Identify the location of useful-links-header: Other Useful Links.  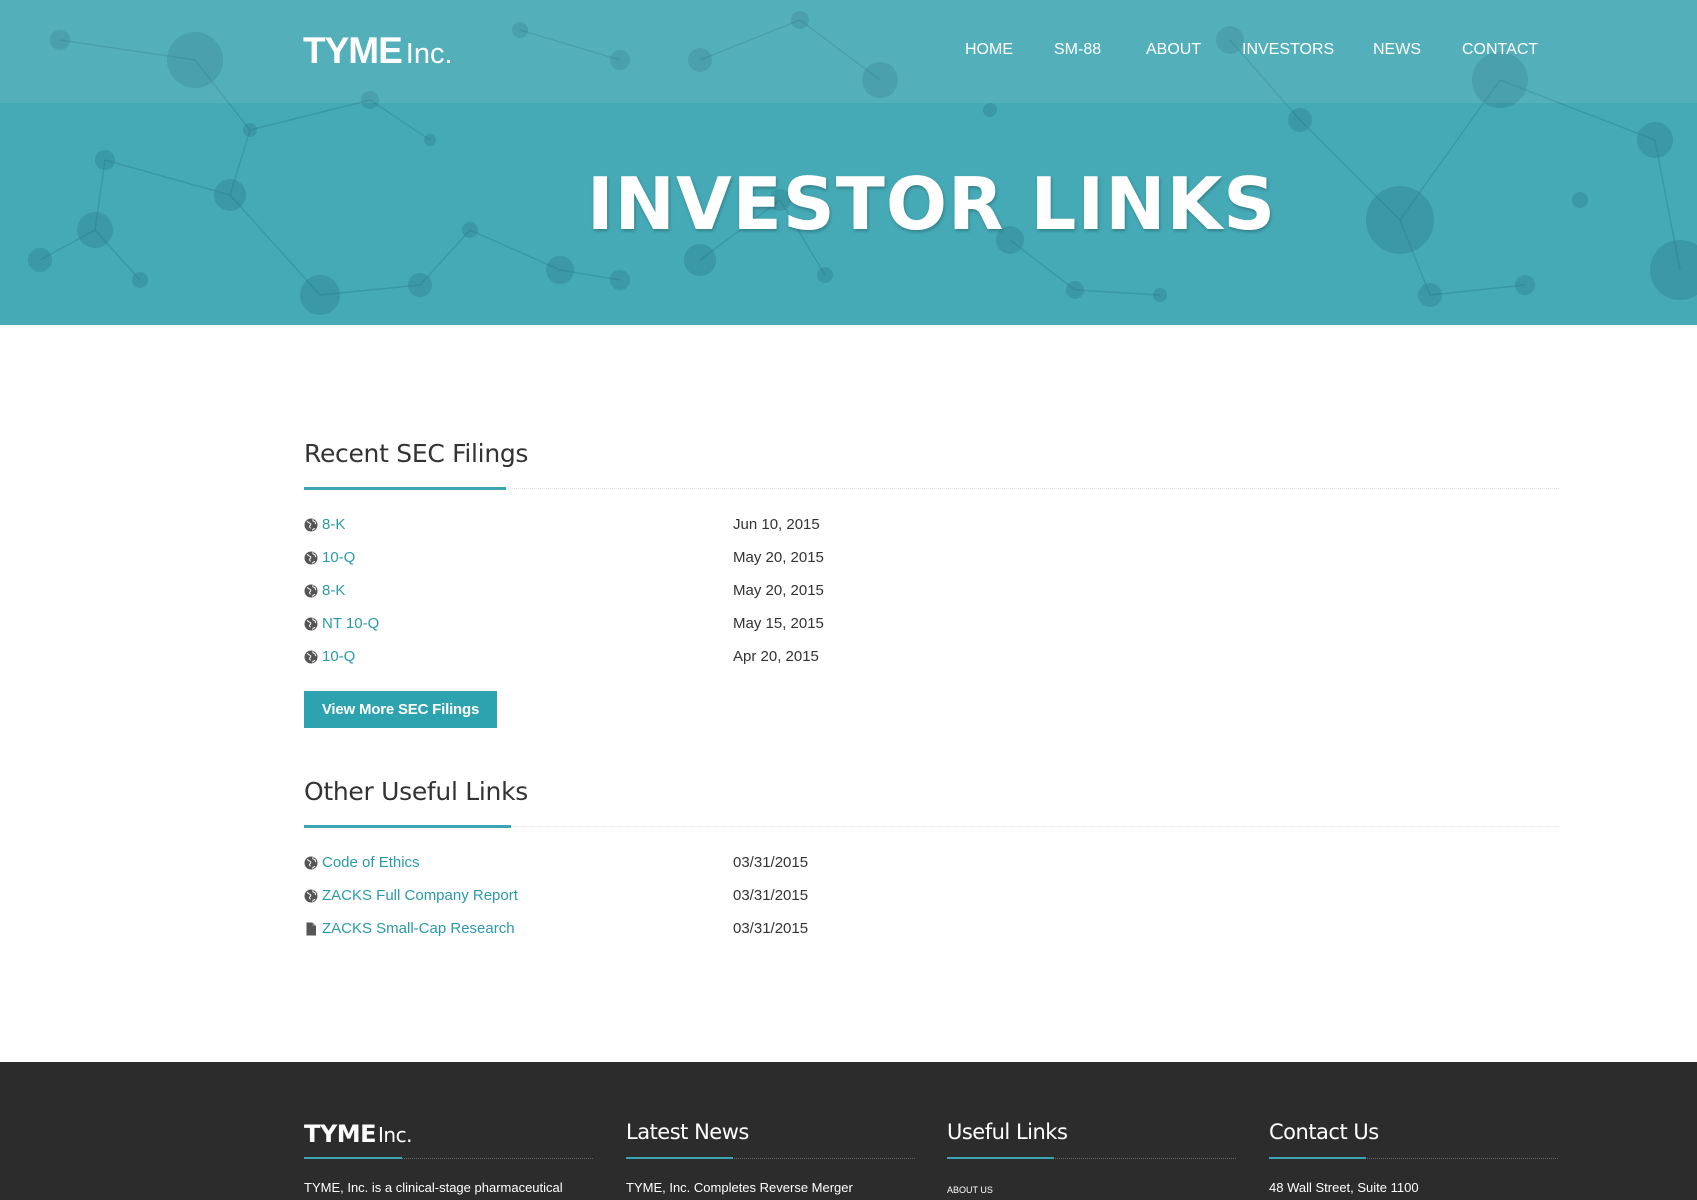
(931, 802).